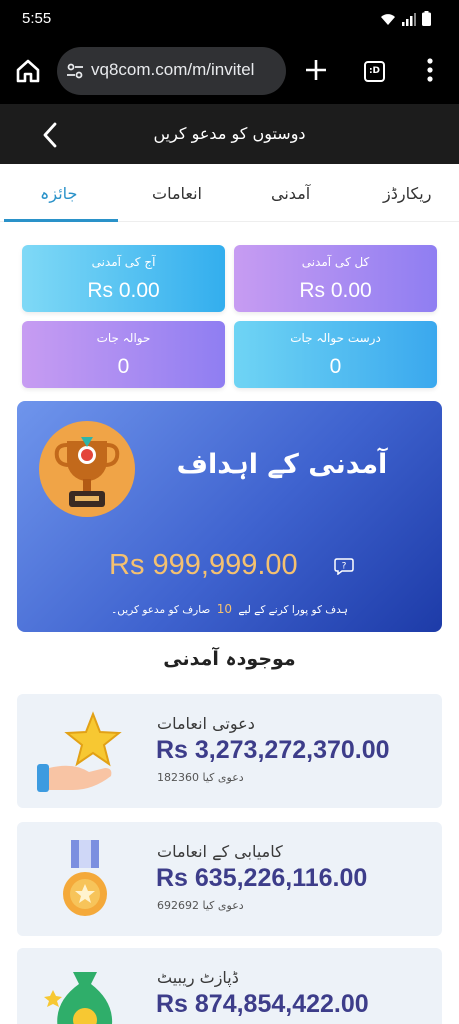 The image size is (459, 1024). Describe the element at coordinates (198, 977) in the screenshot. I see `earnings-name: ڈپازٹ ریبیٹ` at that location.